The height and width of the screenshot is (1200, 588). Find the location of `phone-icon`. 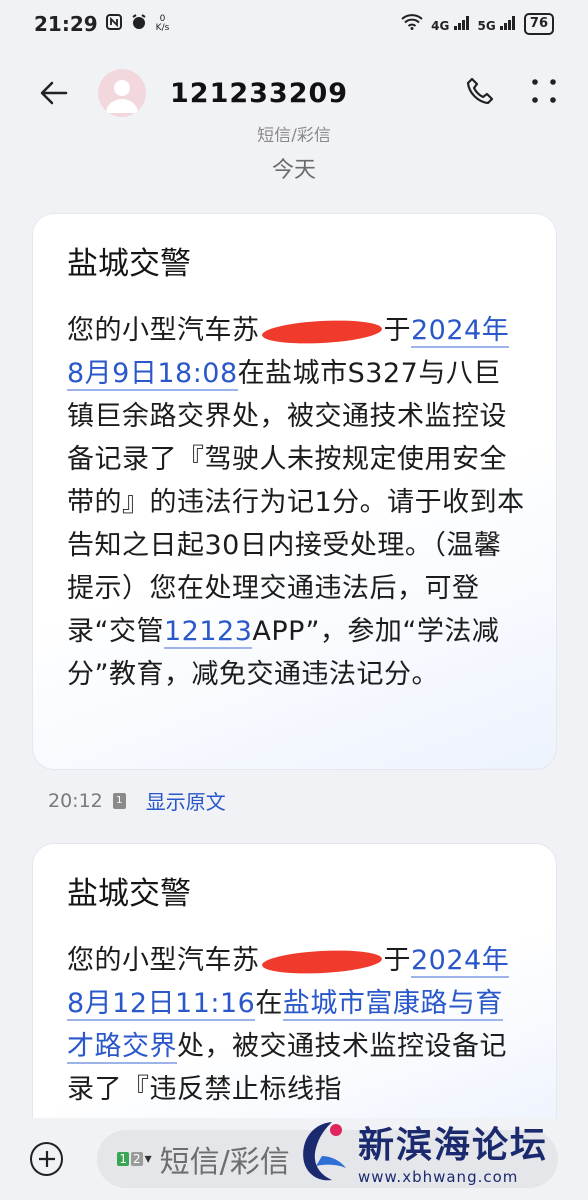

phone-icon is located at coordinates (480, 91).